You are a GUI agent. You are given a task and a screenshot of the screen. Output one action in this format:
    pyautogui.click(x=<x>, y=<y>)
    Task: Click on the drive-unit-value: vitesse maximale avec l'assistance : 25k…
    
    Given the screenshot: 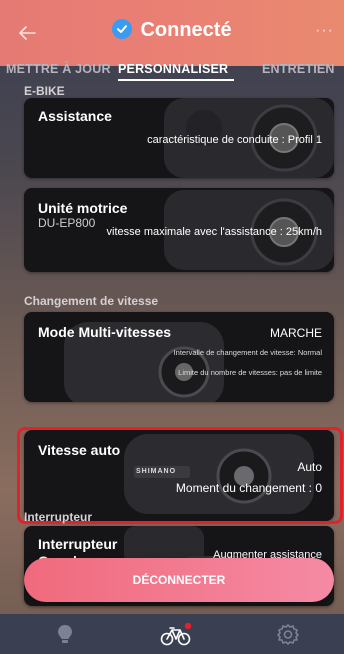 What is the action you would take?
    pyautogui.click(x=214, y=232)
    